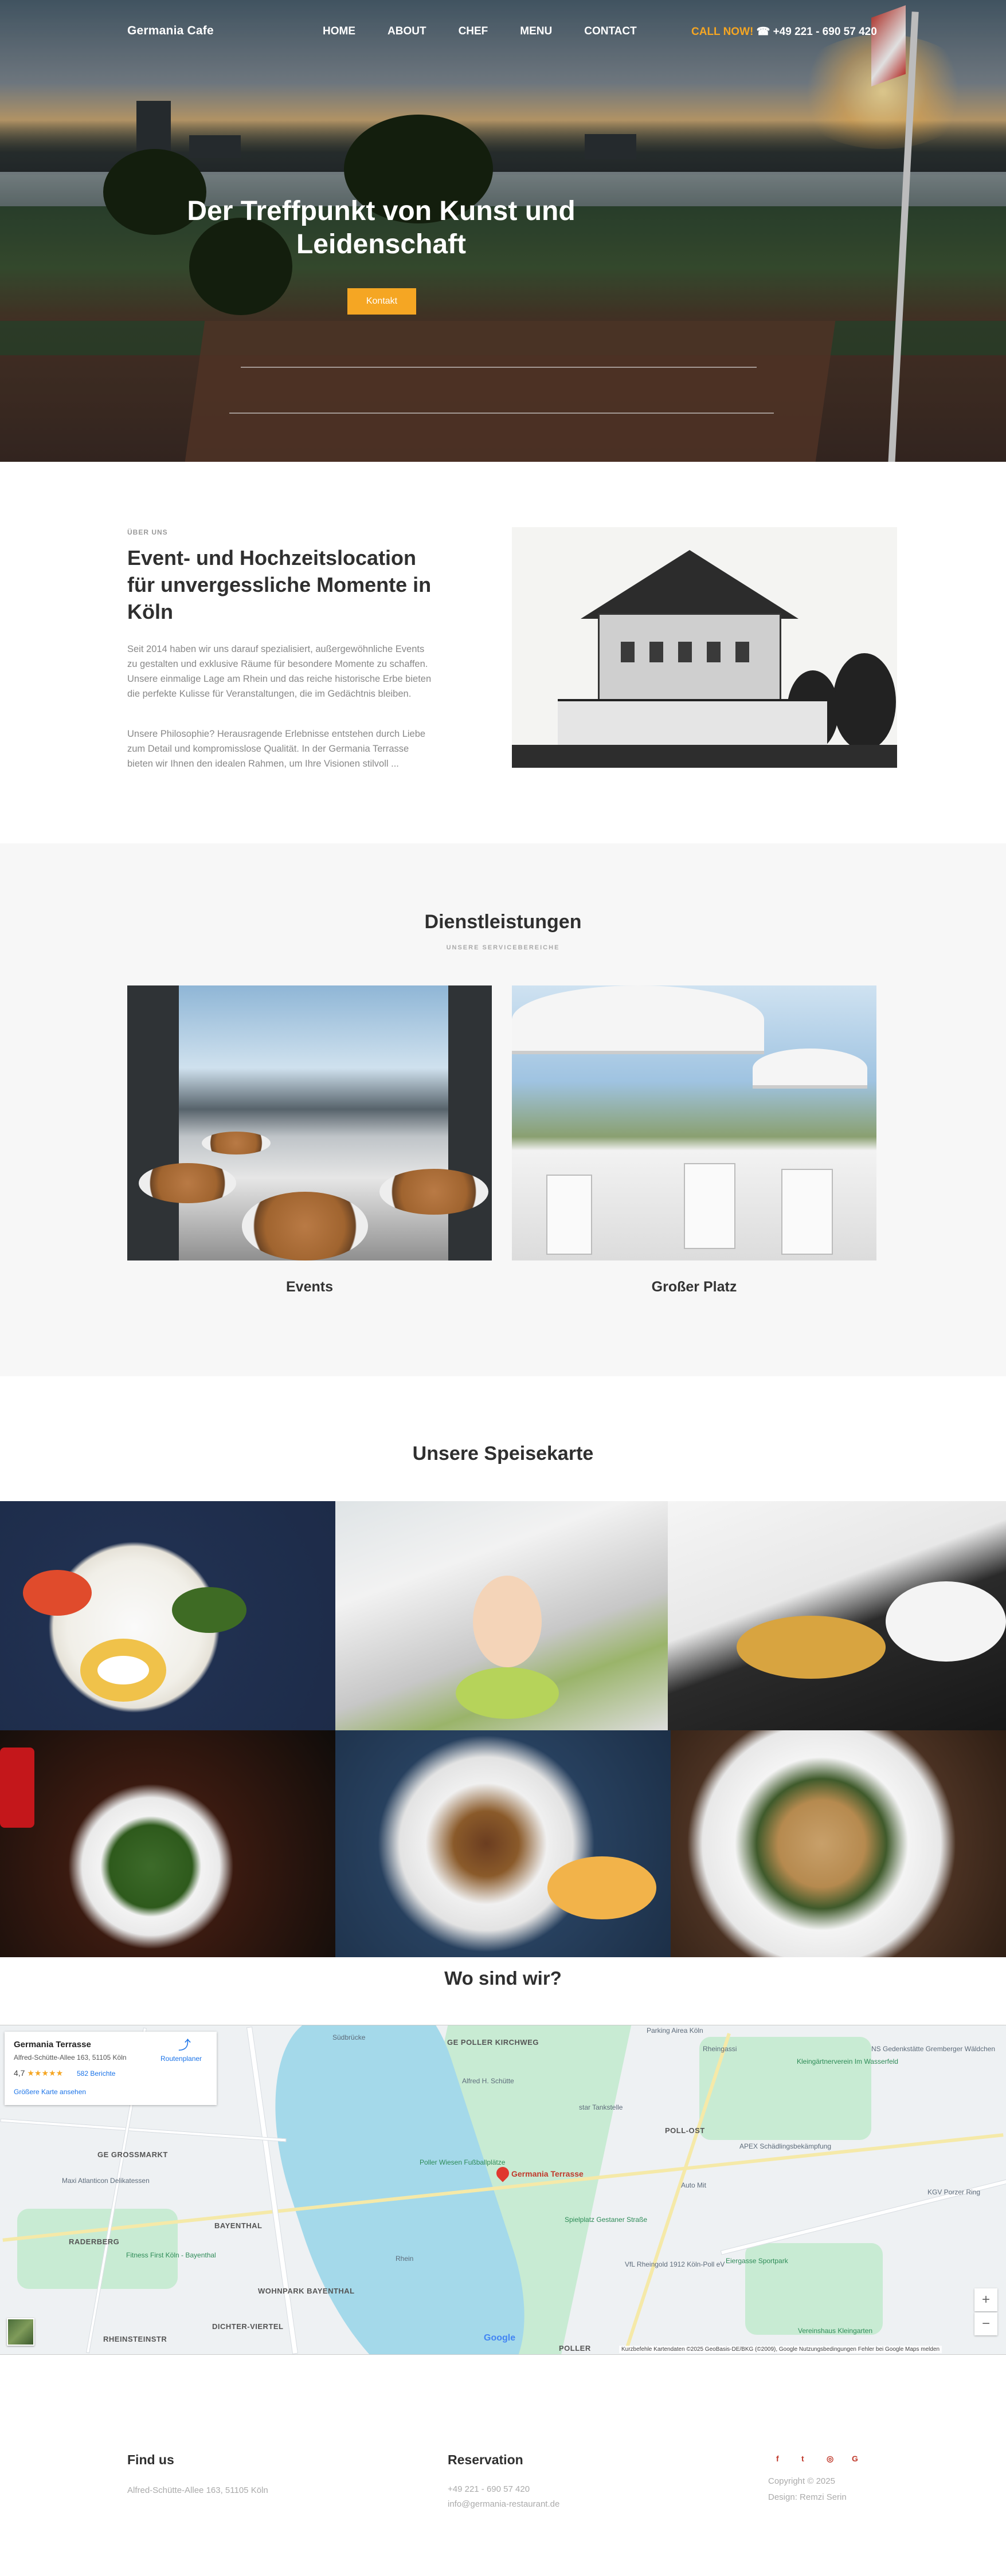 The height and width of the screenshot is (2576, 1006). What do you see at coordinates (946, 1622) in the screenshot?
I see `photo-chef-hand` at bounding box center [946, 1622].